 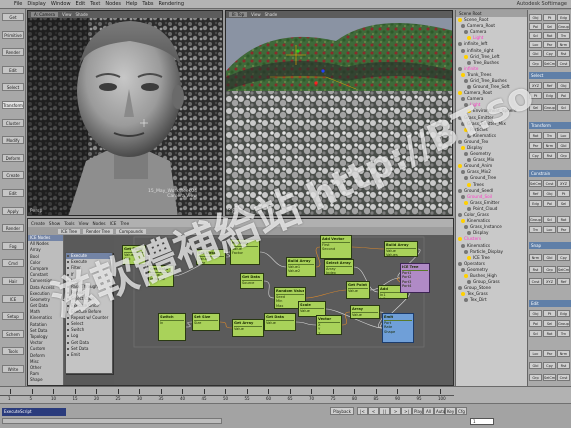 What do you see at coordinates (34, 412) in the screenshot?
I see `command-line: ExecuteScript` at bounding box center [34, 412].